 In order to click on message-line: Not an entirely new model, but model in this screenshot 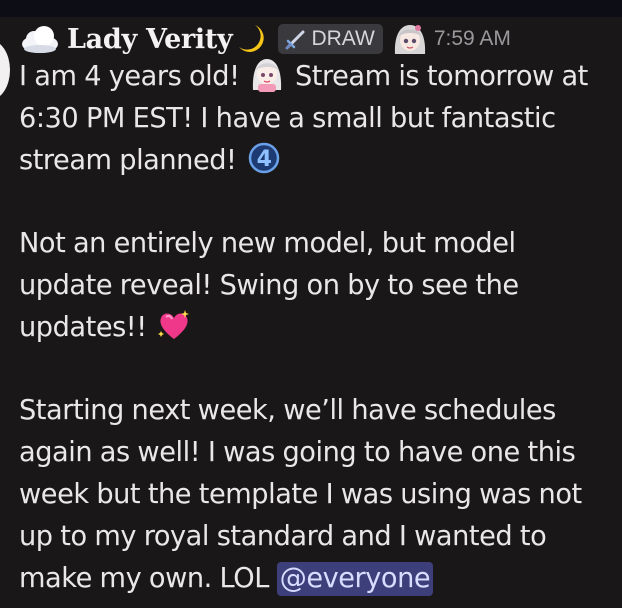, I will do `click(319, 244)`.